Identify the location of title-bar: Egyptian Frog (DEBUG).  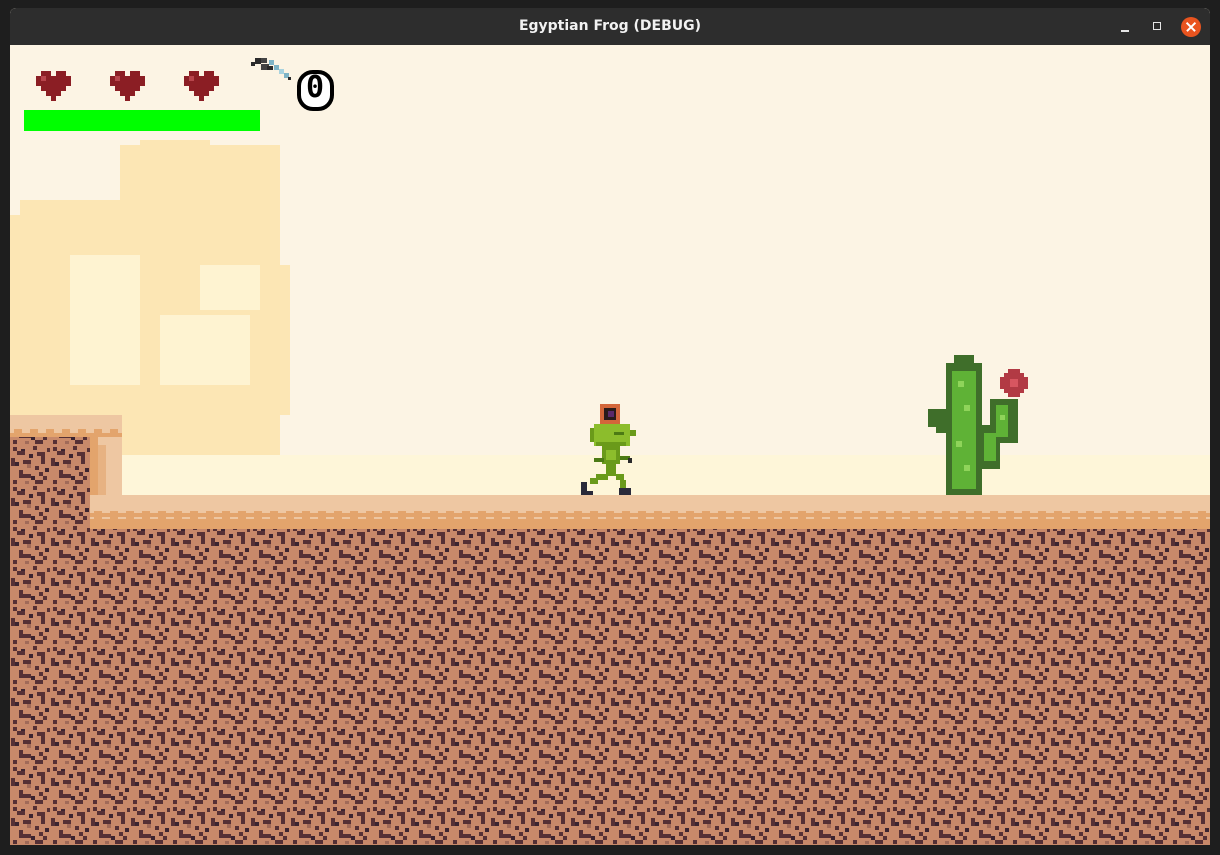
(610, 26).